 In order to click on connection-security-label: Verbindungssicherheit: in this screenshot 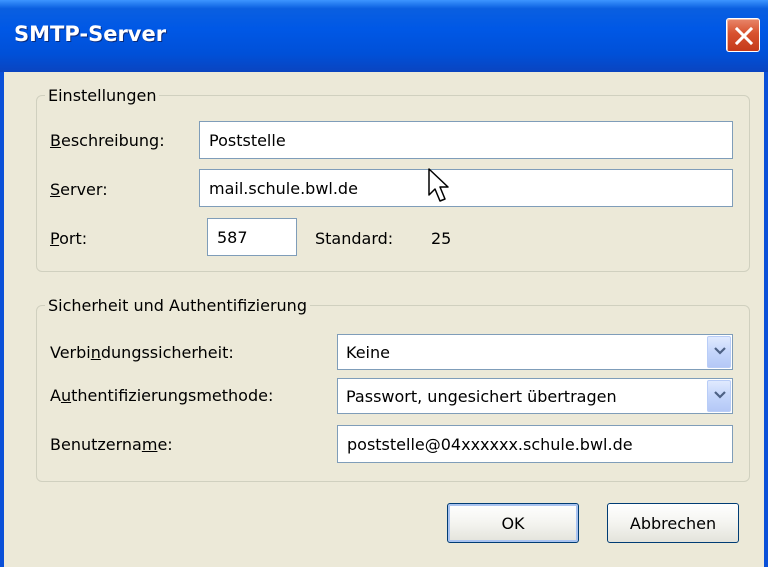, I will do `click(142, 352)`.